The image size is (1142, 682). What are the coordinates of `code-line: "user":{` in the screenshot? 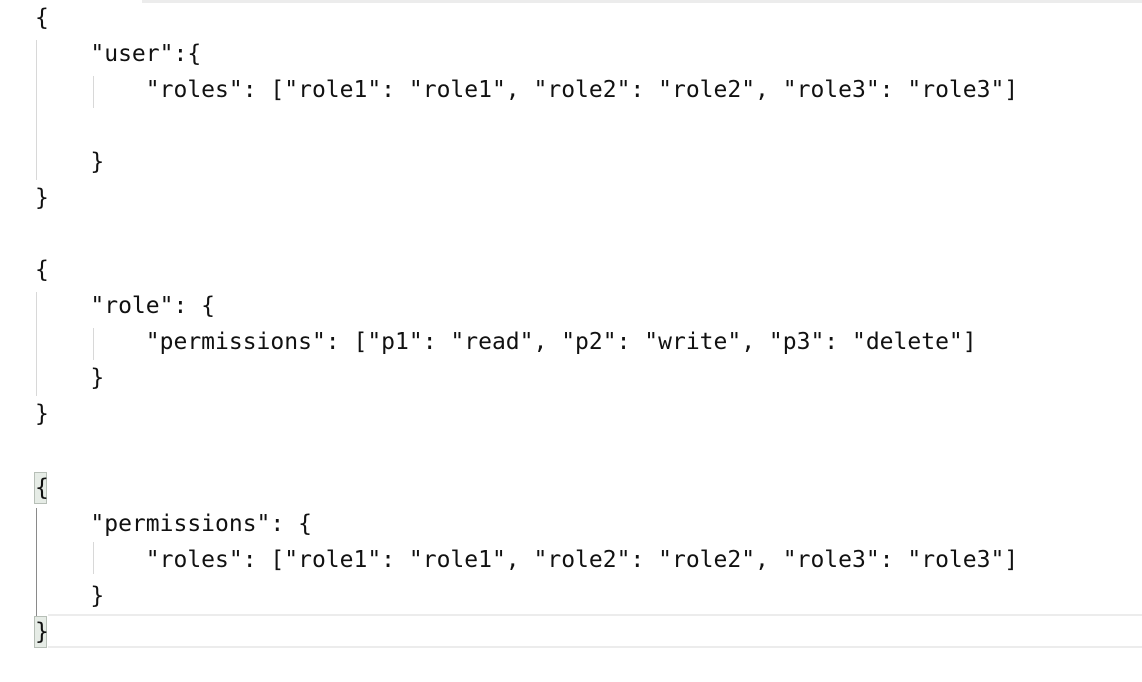 It's located at (118, 54).